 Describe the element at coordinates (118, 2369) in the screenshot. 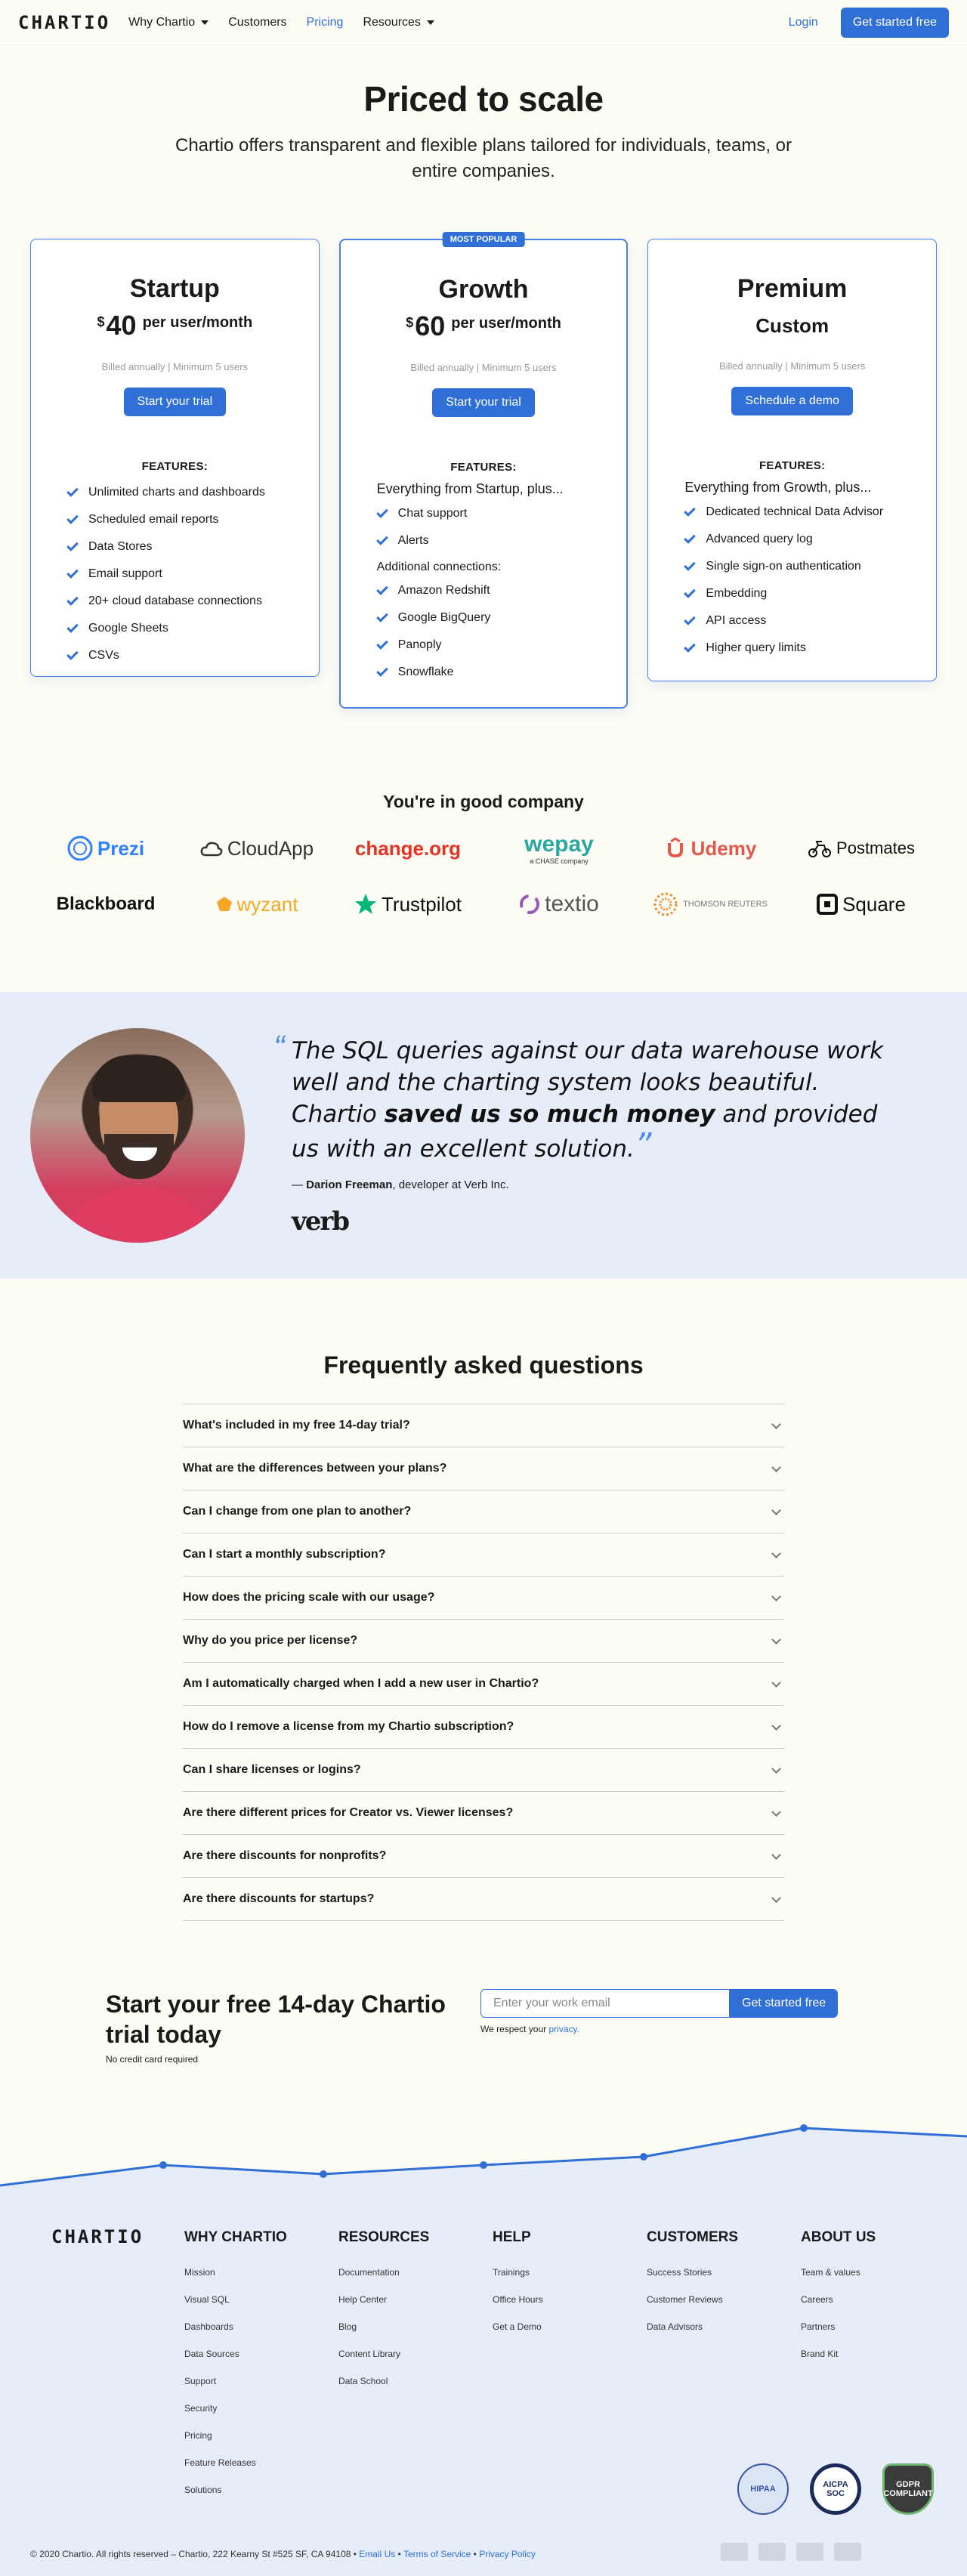

I see `footer-logo: CHARTIO` at that location.